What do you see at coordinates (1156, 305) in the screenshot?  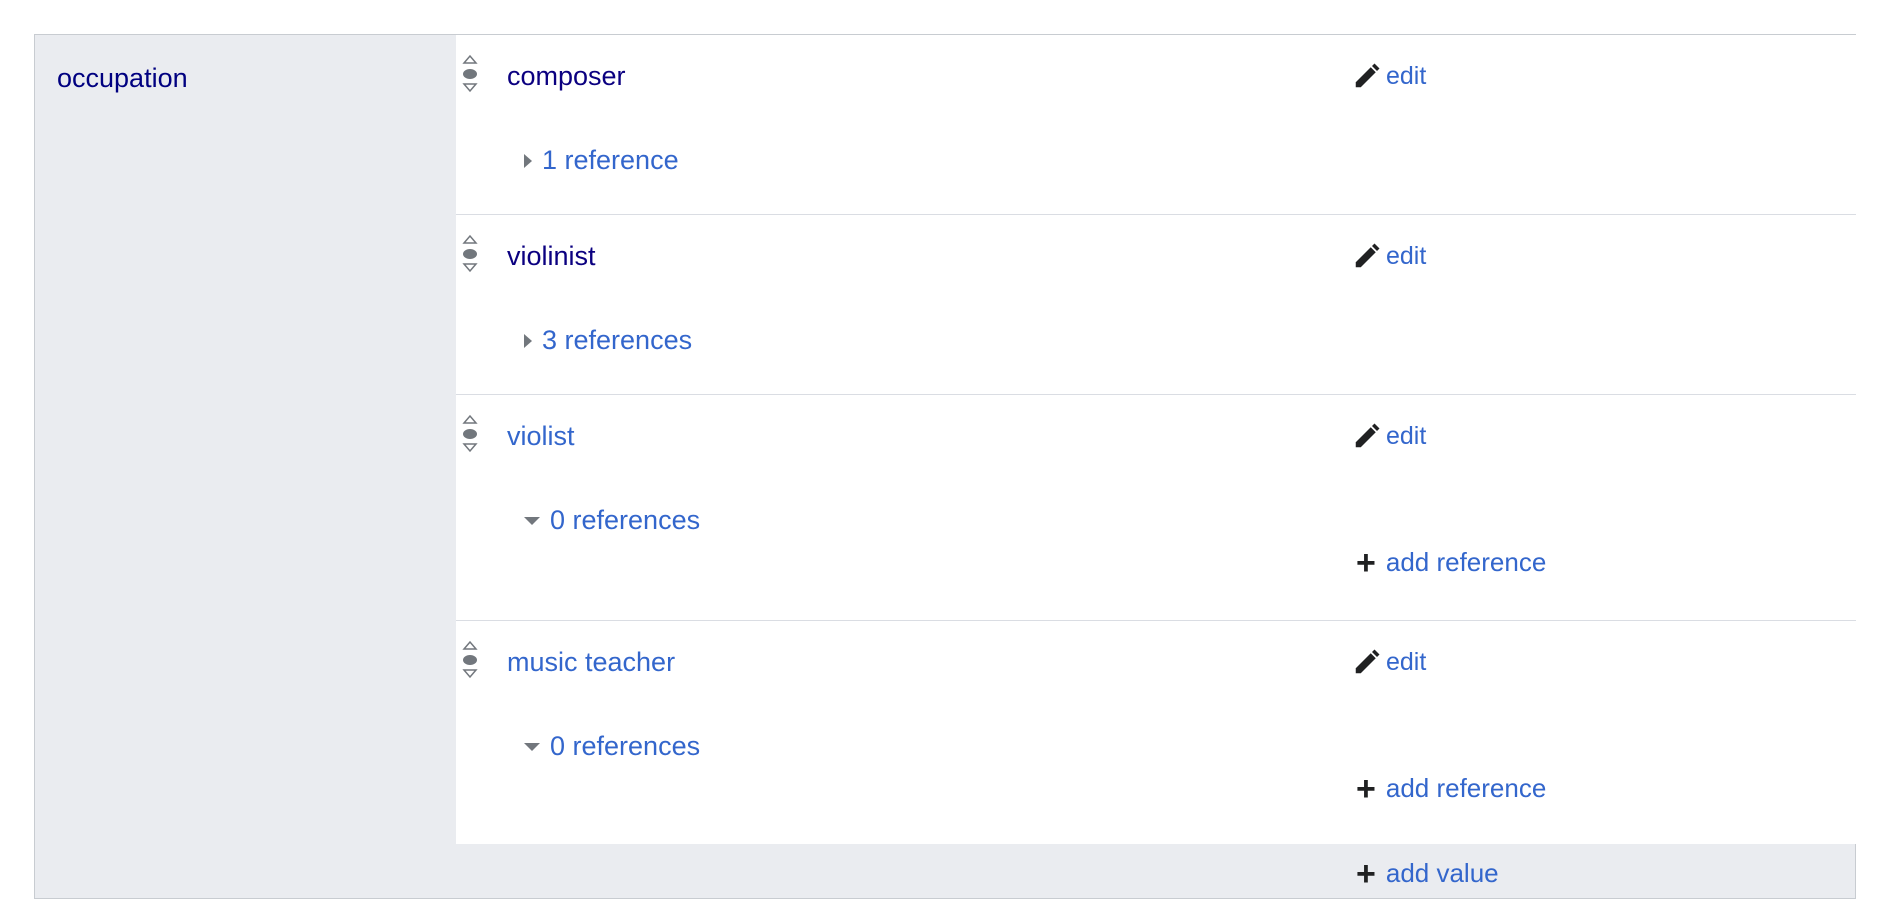 I see `statement-violinist: violinist edit 3 references` at bounding box center [1156, 305].